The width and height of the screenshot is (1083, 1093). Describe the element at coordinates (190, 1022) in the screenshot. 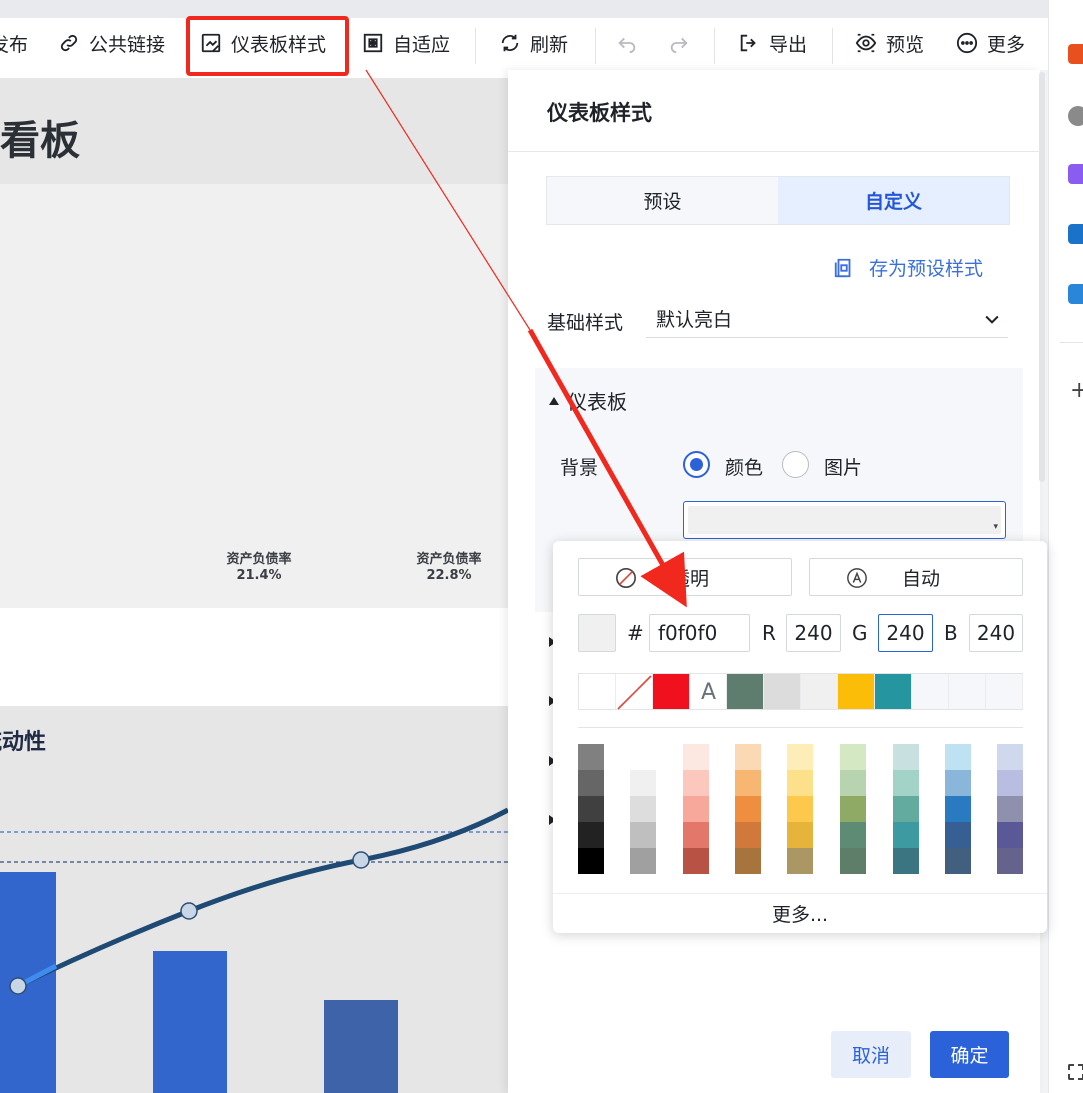

I see `bar` at that location.